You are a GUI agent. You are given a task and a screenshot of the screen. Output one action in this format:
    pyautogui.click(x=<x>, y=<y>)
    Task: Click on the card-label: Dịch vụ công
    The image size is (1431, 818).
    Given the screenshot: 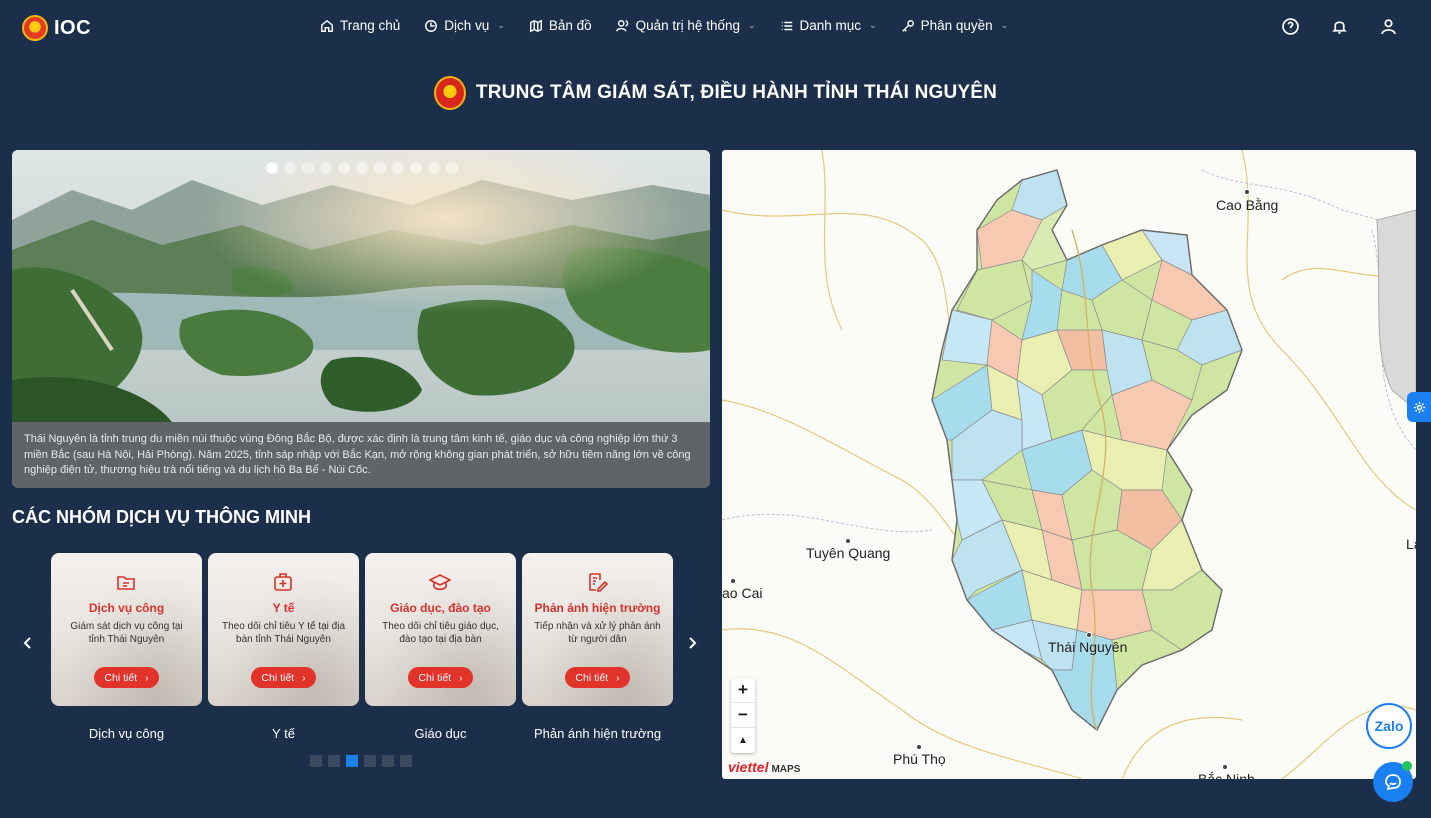 What is the action you would take?
    pyautogui.click(x=126, y=733)
    